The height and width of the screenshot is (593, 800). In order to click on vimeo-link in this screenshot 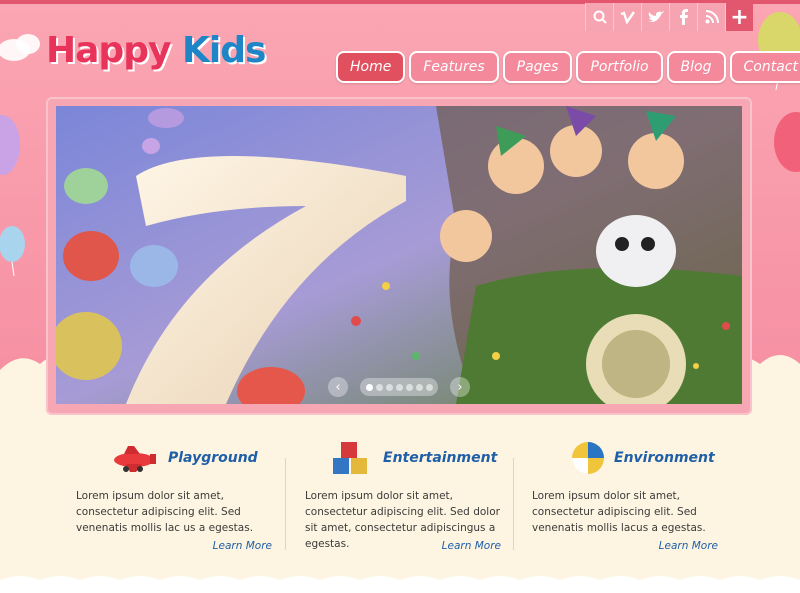, I will do `click(627, 17)`.